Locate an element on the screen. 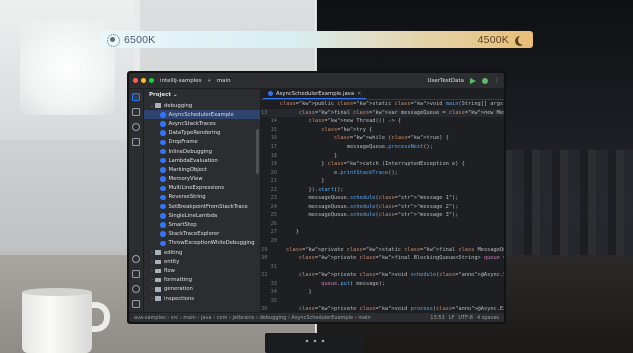 The image size is (633, 353). line-number: 35 is located at coordinates (272, 301).